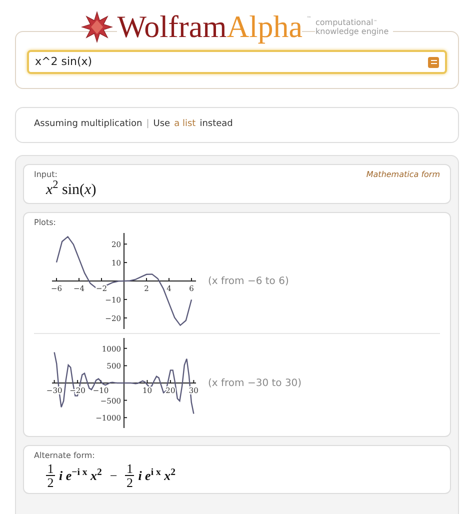  What do you see at coordinates (113, 475) in the screenshot?
I see `minus-sign: −` at bounding box center [113, 475].